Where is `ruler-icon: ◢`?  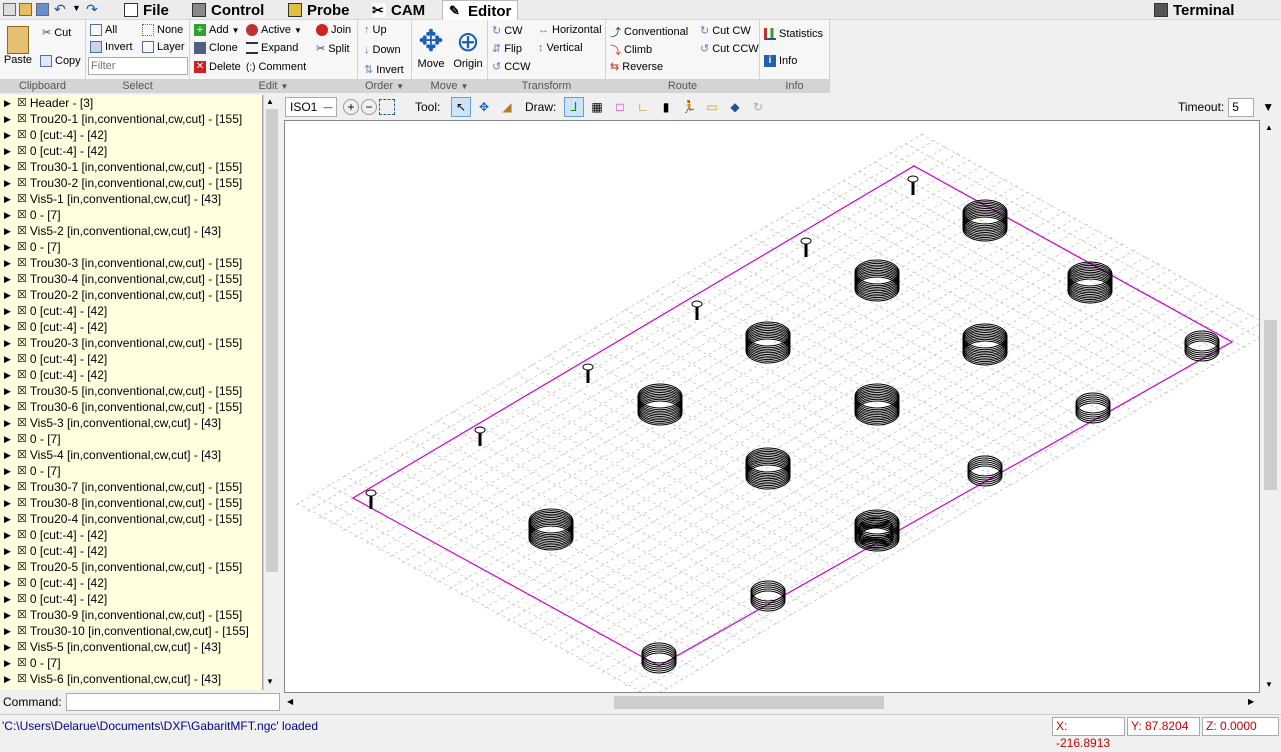 ruler-icon: ◢ is located at coordinates (507, 107).